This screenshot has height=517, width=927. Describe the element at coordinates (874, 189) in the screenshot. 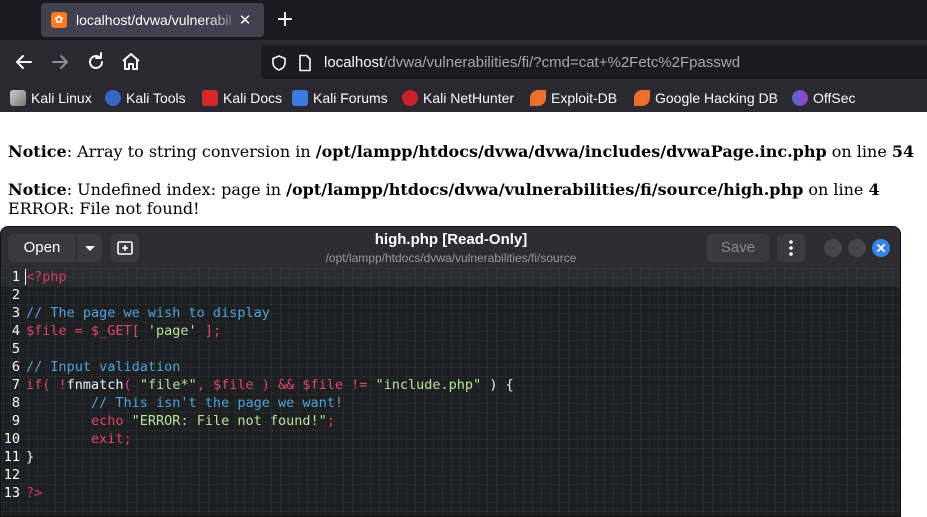

I see `notice-line-number: 4` at that location.